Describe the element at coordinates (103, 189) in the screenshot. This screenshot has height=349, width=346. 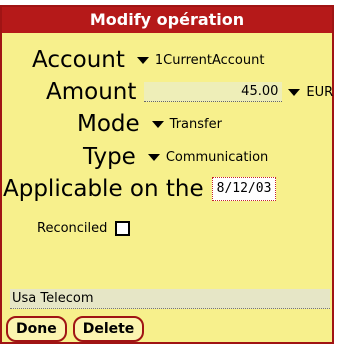
I see `applicable-label: Applicable on the` at that location.